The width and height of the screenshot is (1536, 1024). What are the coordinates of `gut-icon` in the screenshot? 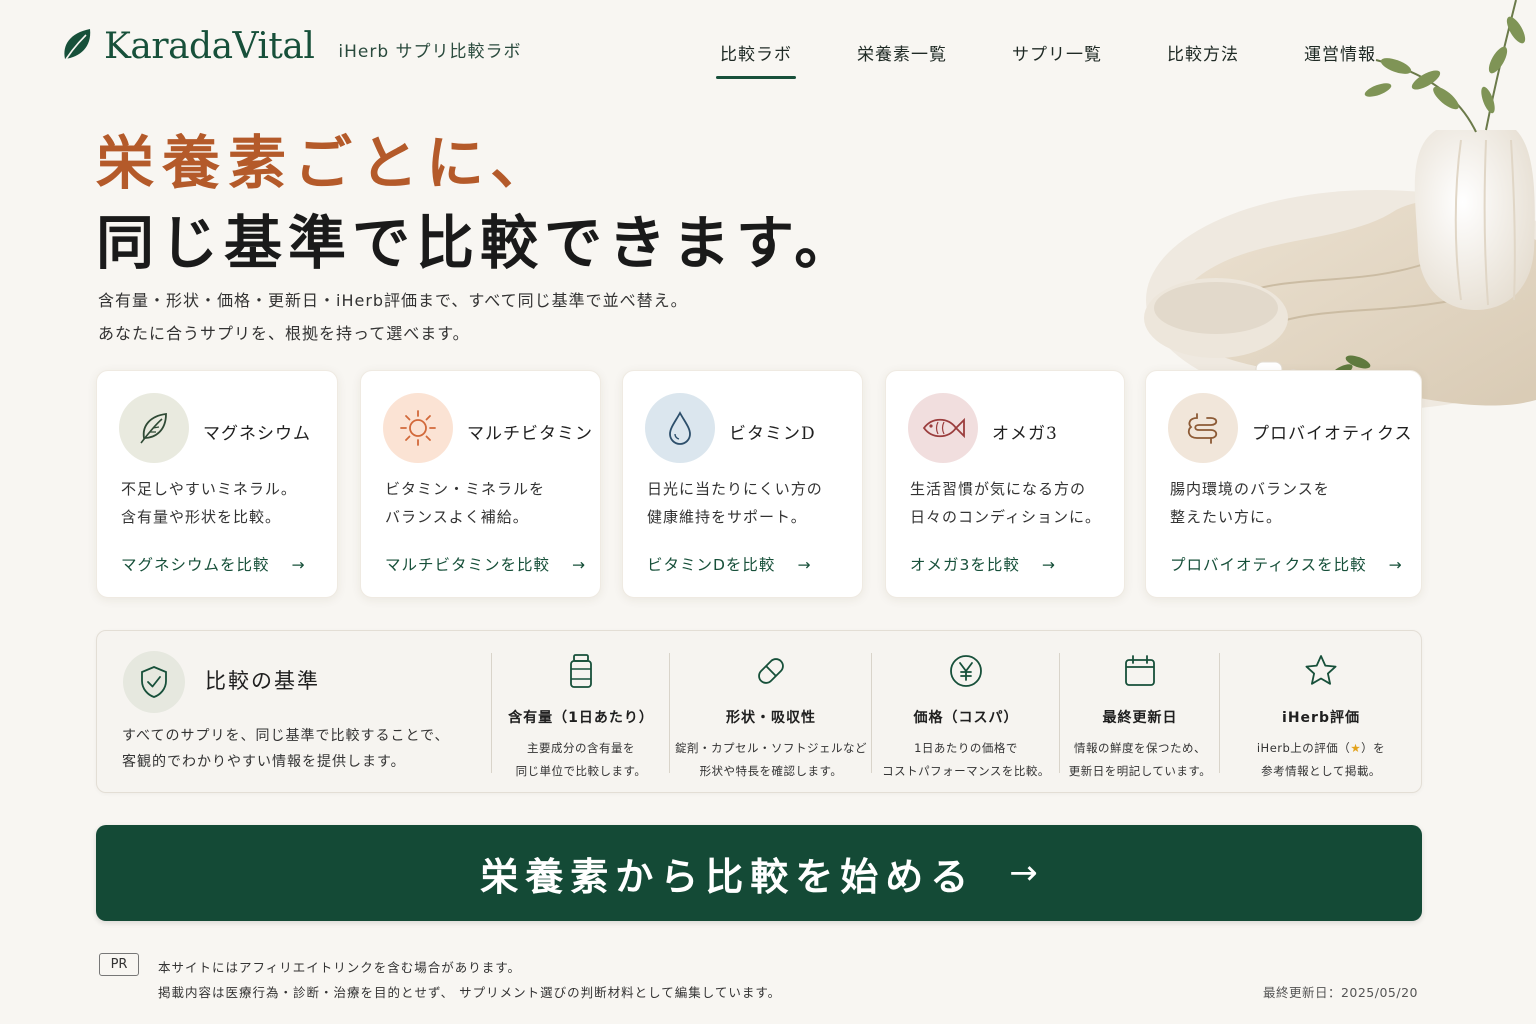 It's located at (1202, 428).